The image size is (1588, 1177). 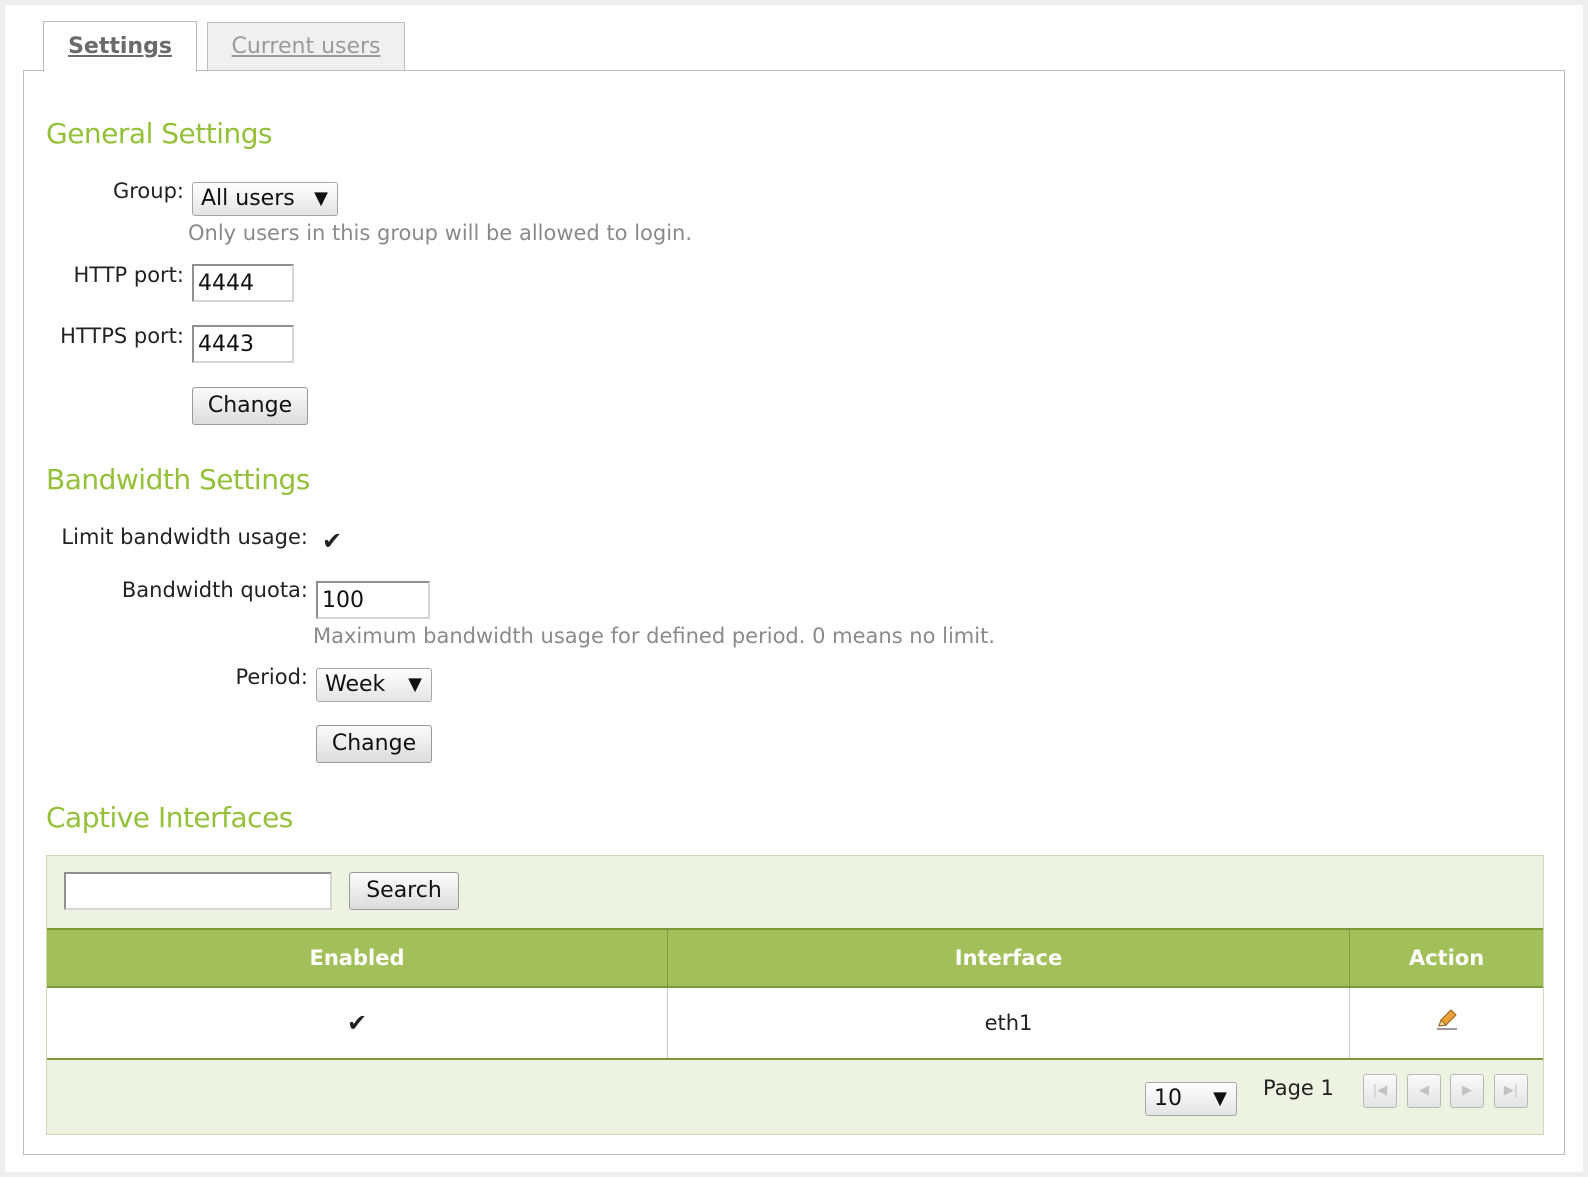 I want to click on pager-buttons: |◀ ◀ ▶ ▶|, so click(x=1448, y=1092).